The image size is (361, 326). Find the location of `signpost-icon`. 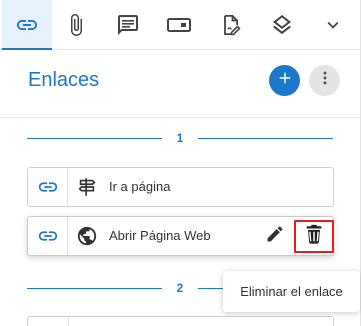

signpost-icon is located at coordinates (87, 187).